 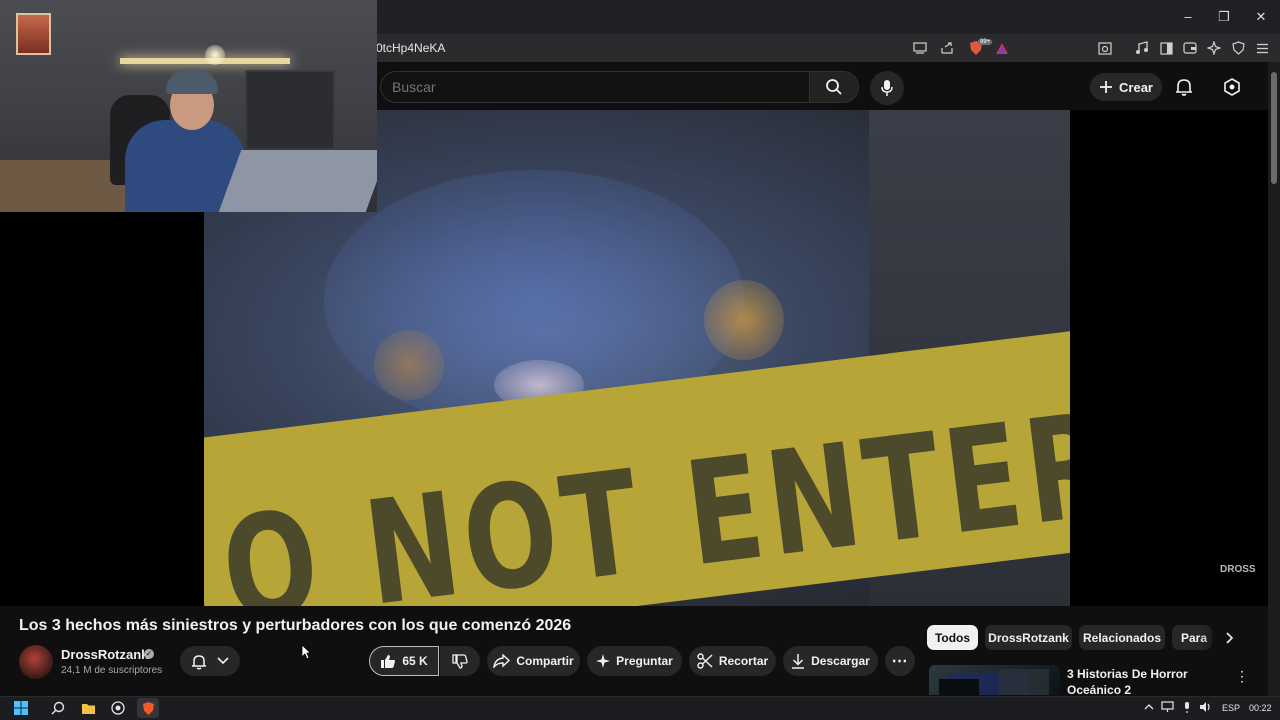 What do you see at coordinates (952, 637) in the screenshot?
I see `chip-all: Todos` at bounding box center [952, 637].